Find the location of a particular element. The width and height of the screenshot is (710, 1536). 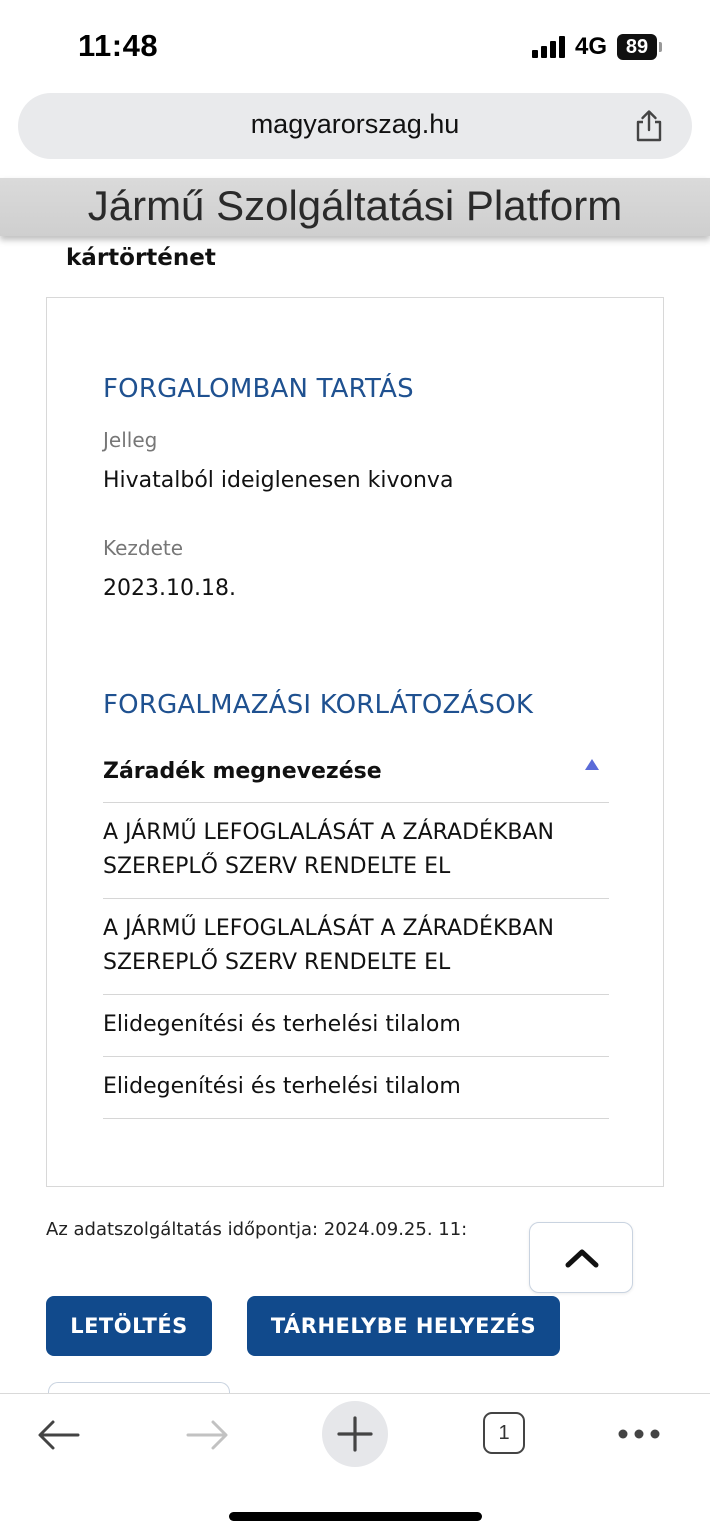

battery-level: 89 is located at coordinates (637, 47).